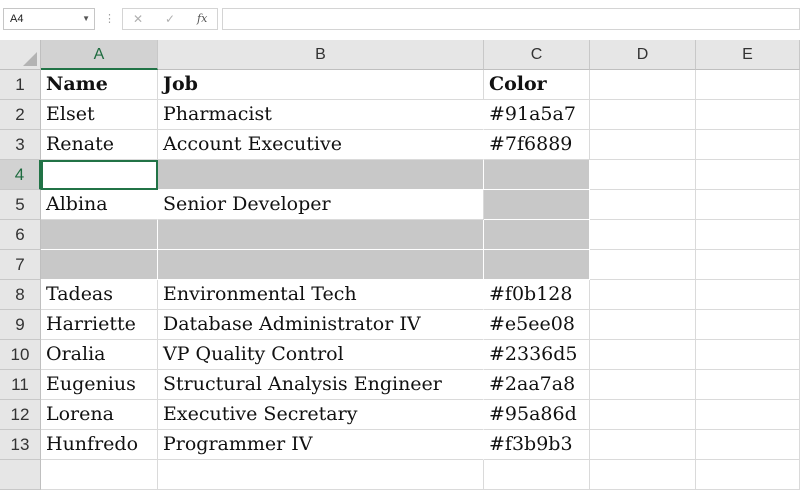 Image resolution: width=800 pixels, height=490 pixels. What do you see at coordinates (20, 175) in the screenshot?
I see `row-header-4: 4` at bounding box center [20, 175].